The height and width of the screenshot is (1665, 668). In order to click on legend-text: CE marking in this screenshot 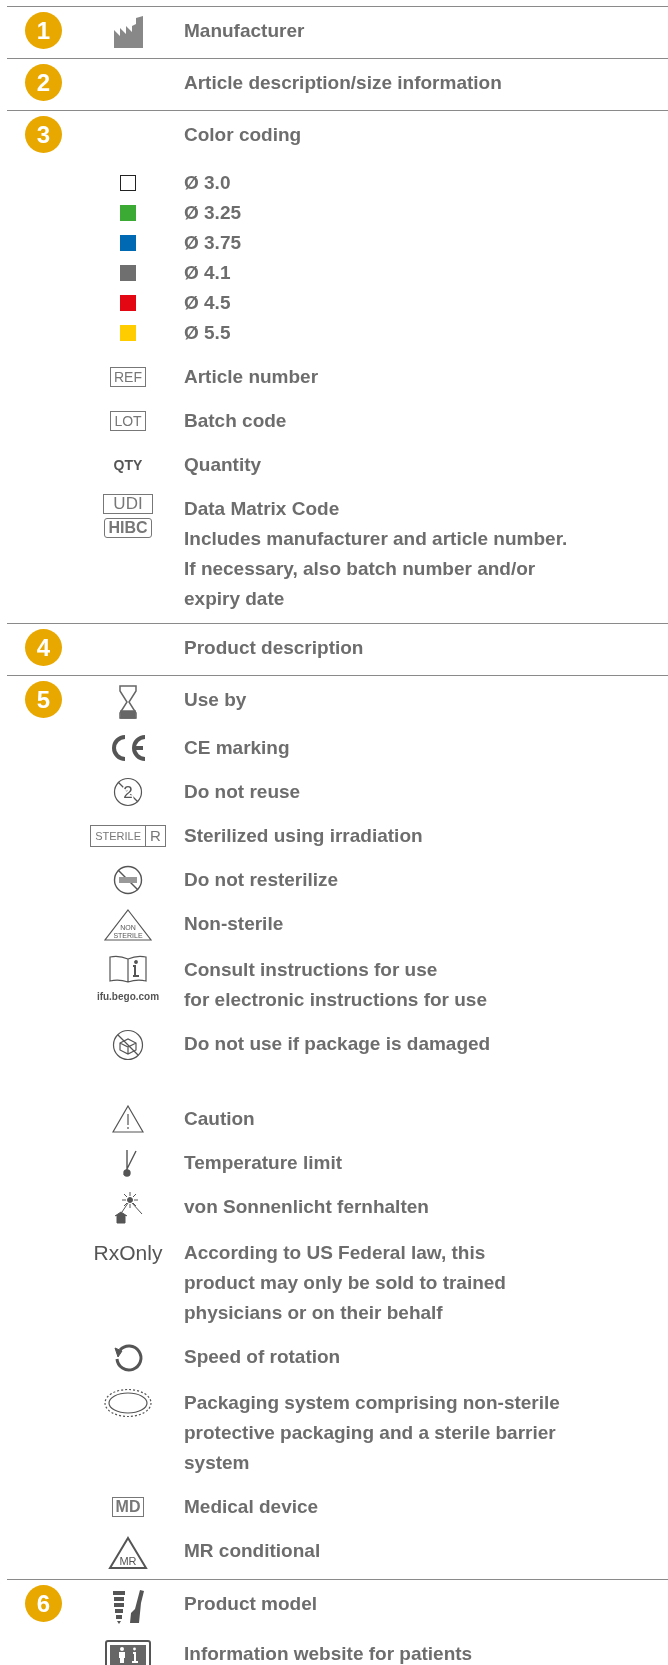, I will do `click(237, 748)`.